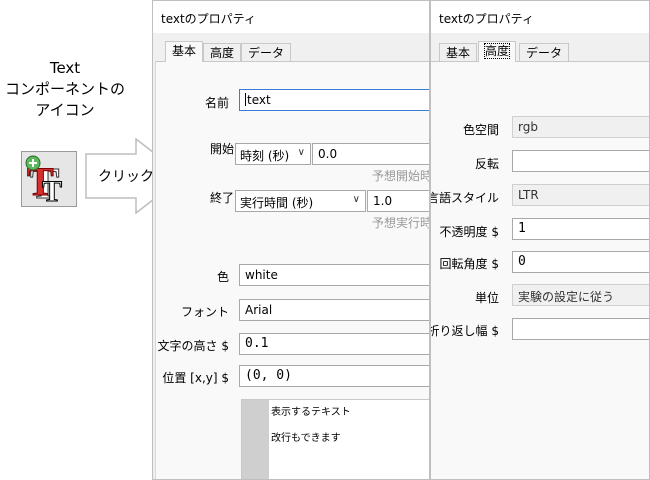  What do you see at coordinates (580, 195) in the screenshot?
I see `language-style-select: LTR` at bounding box center [580, 195].